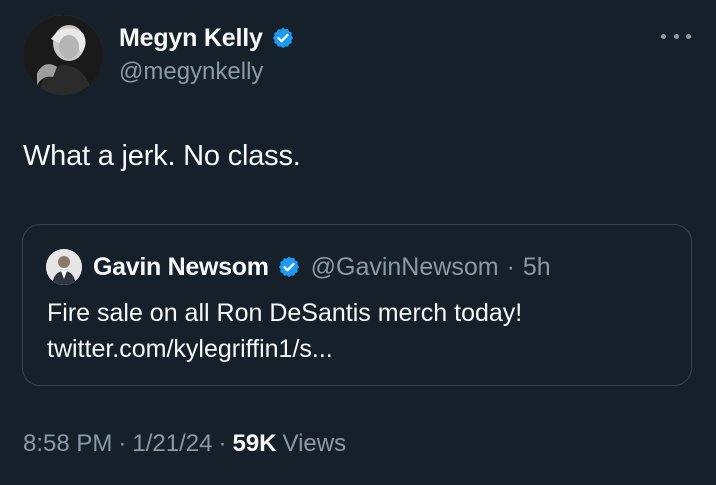 This screenshot has width=716, height=485. I want to click on tweet-meta: 8:58 PM · 1/21/24 · 59K Views, so click(184, 444).